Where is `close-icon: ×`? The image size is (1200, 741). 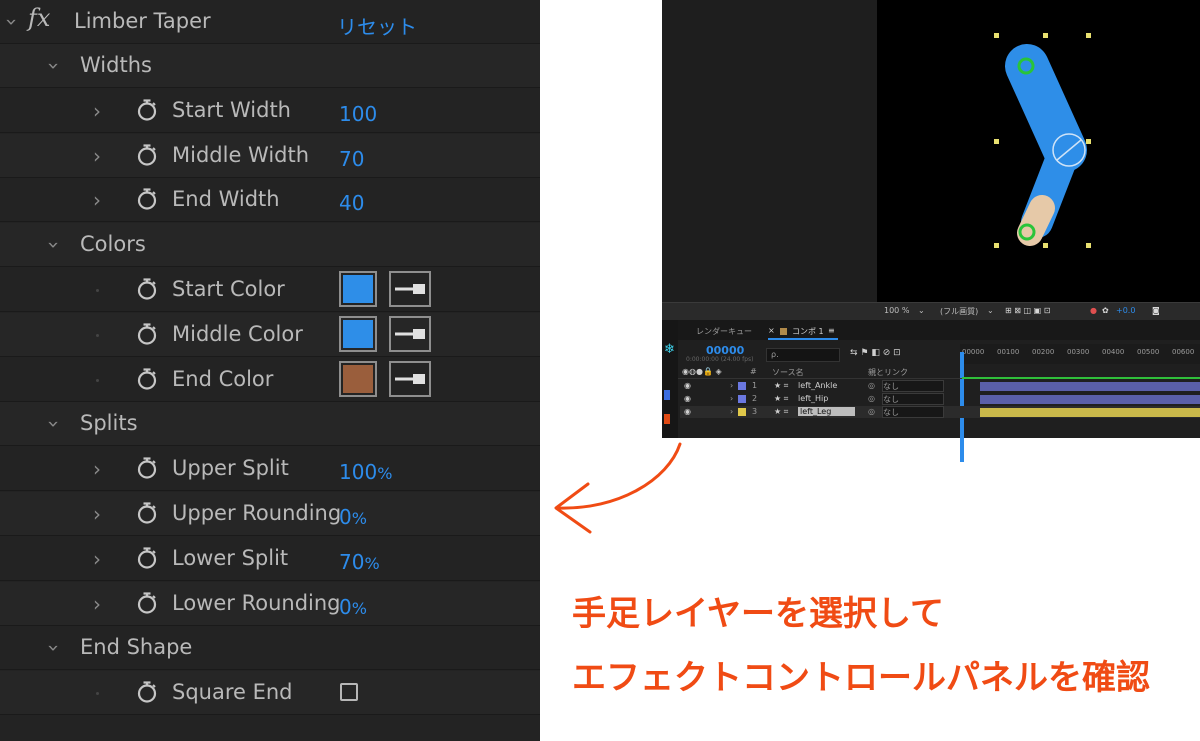 close-icon: × is located at coordinates (771, 330).